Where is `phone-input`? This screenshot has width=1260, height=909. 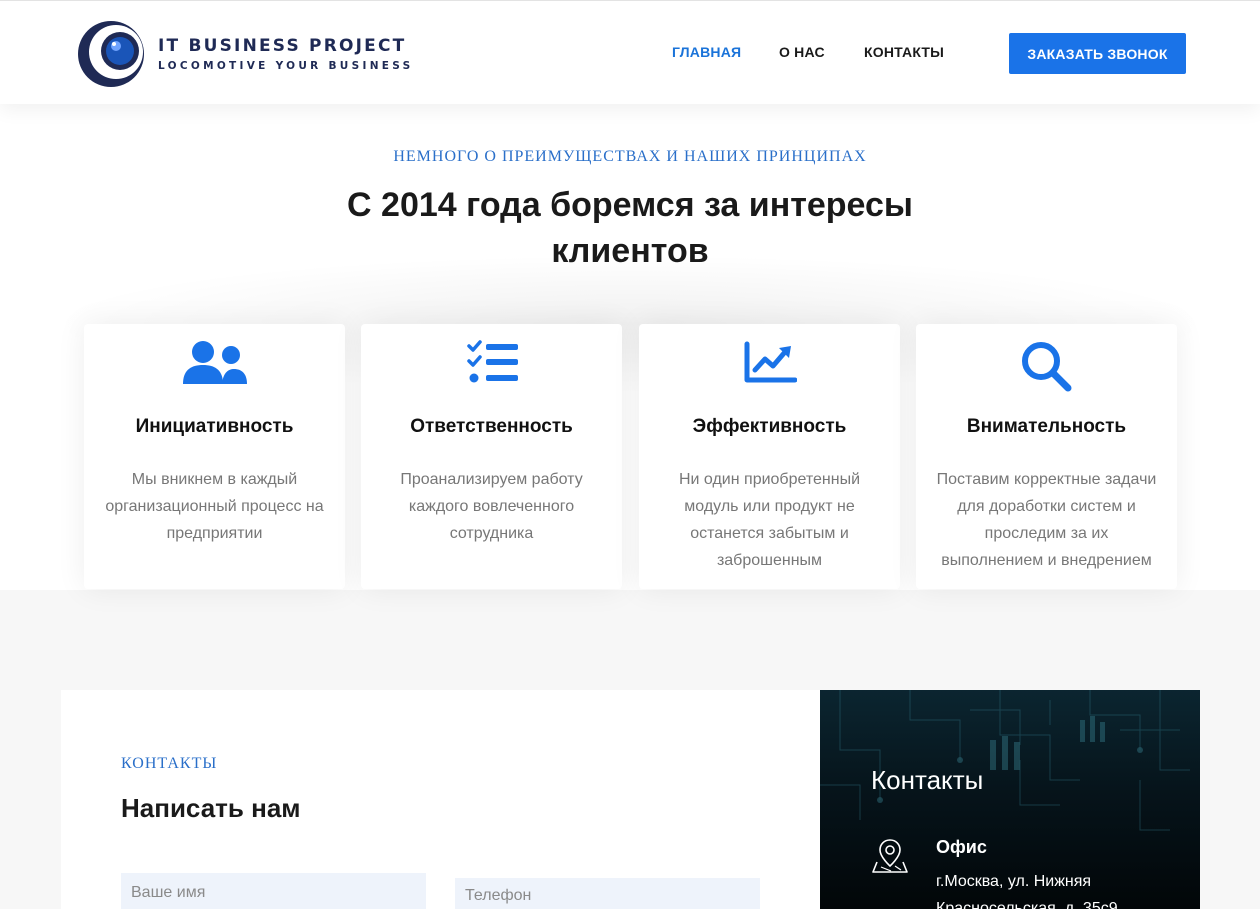
phone-input is located at coordinates (607, 893).